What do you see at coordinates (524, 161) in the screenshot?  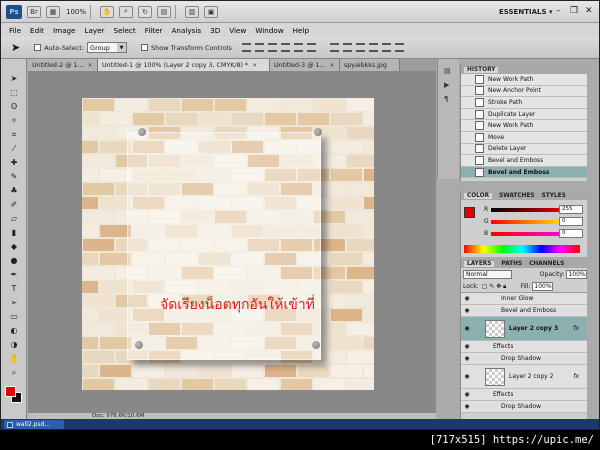 I see `history-item: Bevel and Emboss` at bounding box center [524, 161].